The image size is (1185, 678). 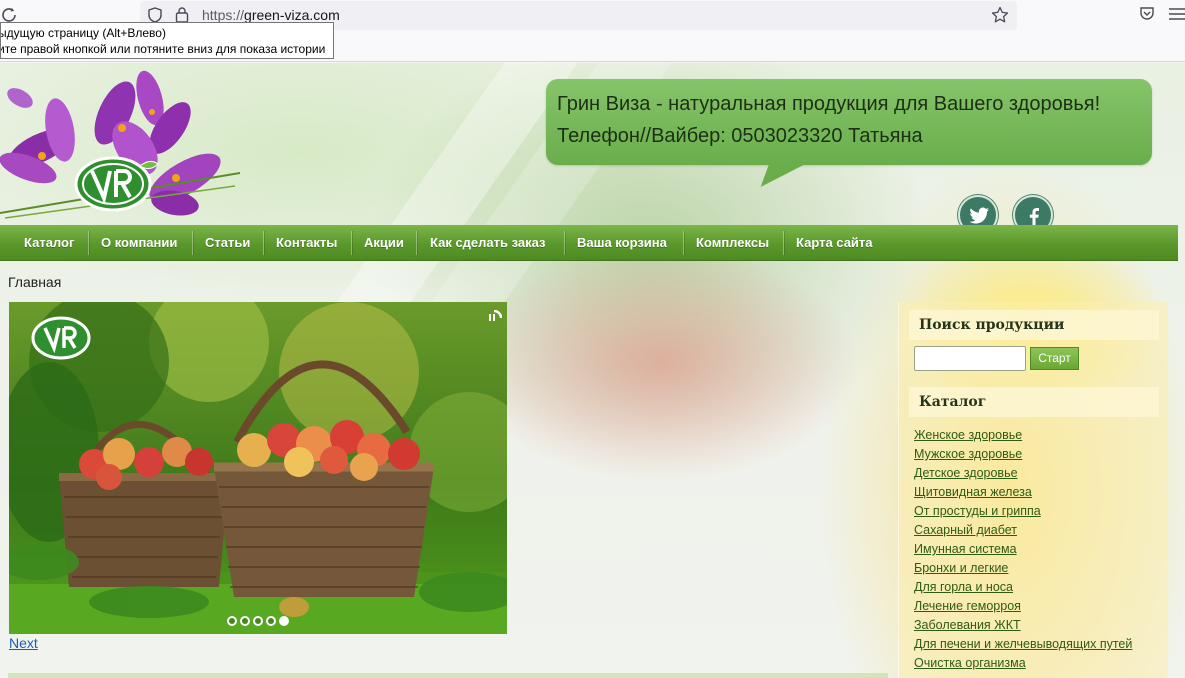 I want to click on catalog-link: Для печени и желчевыводящих путей, so click(x=1041, y=645).